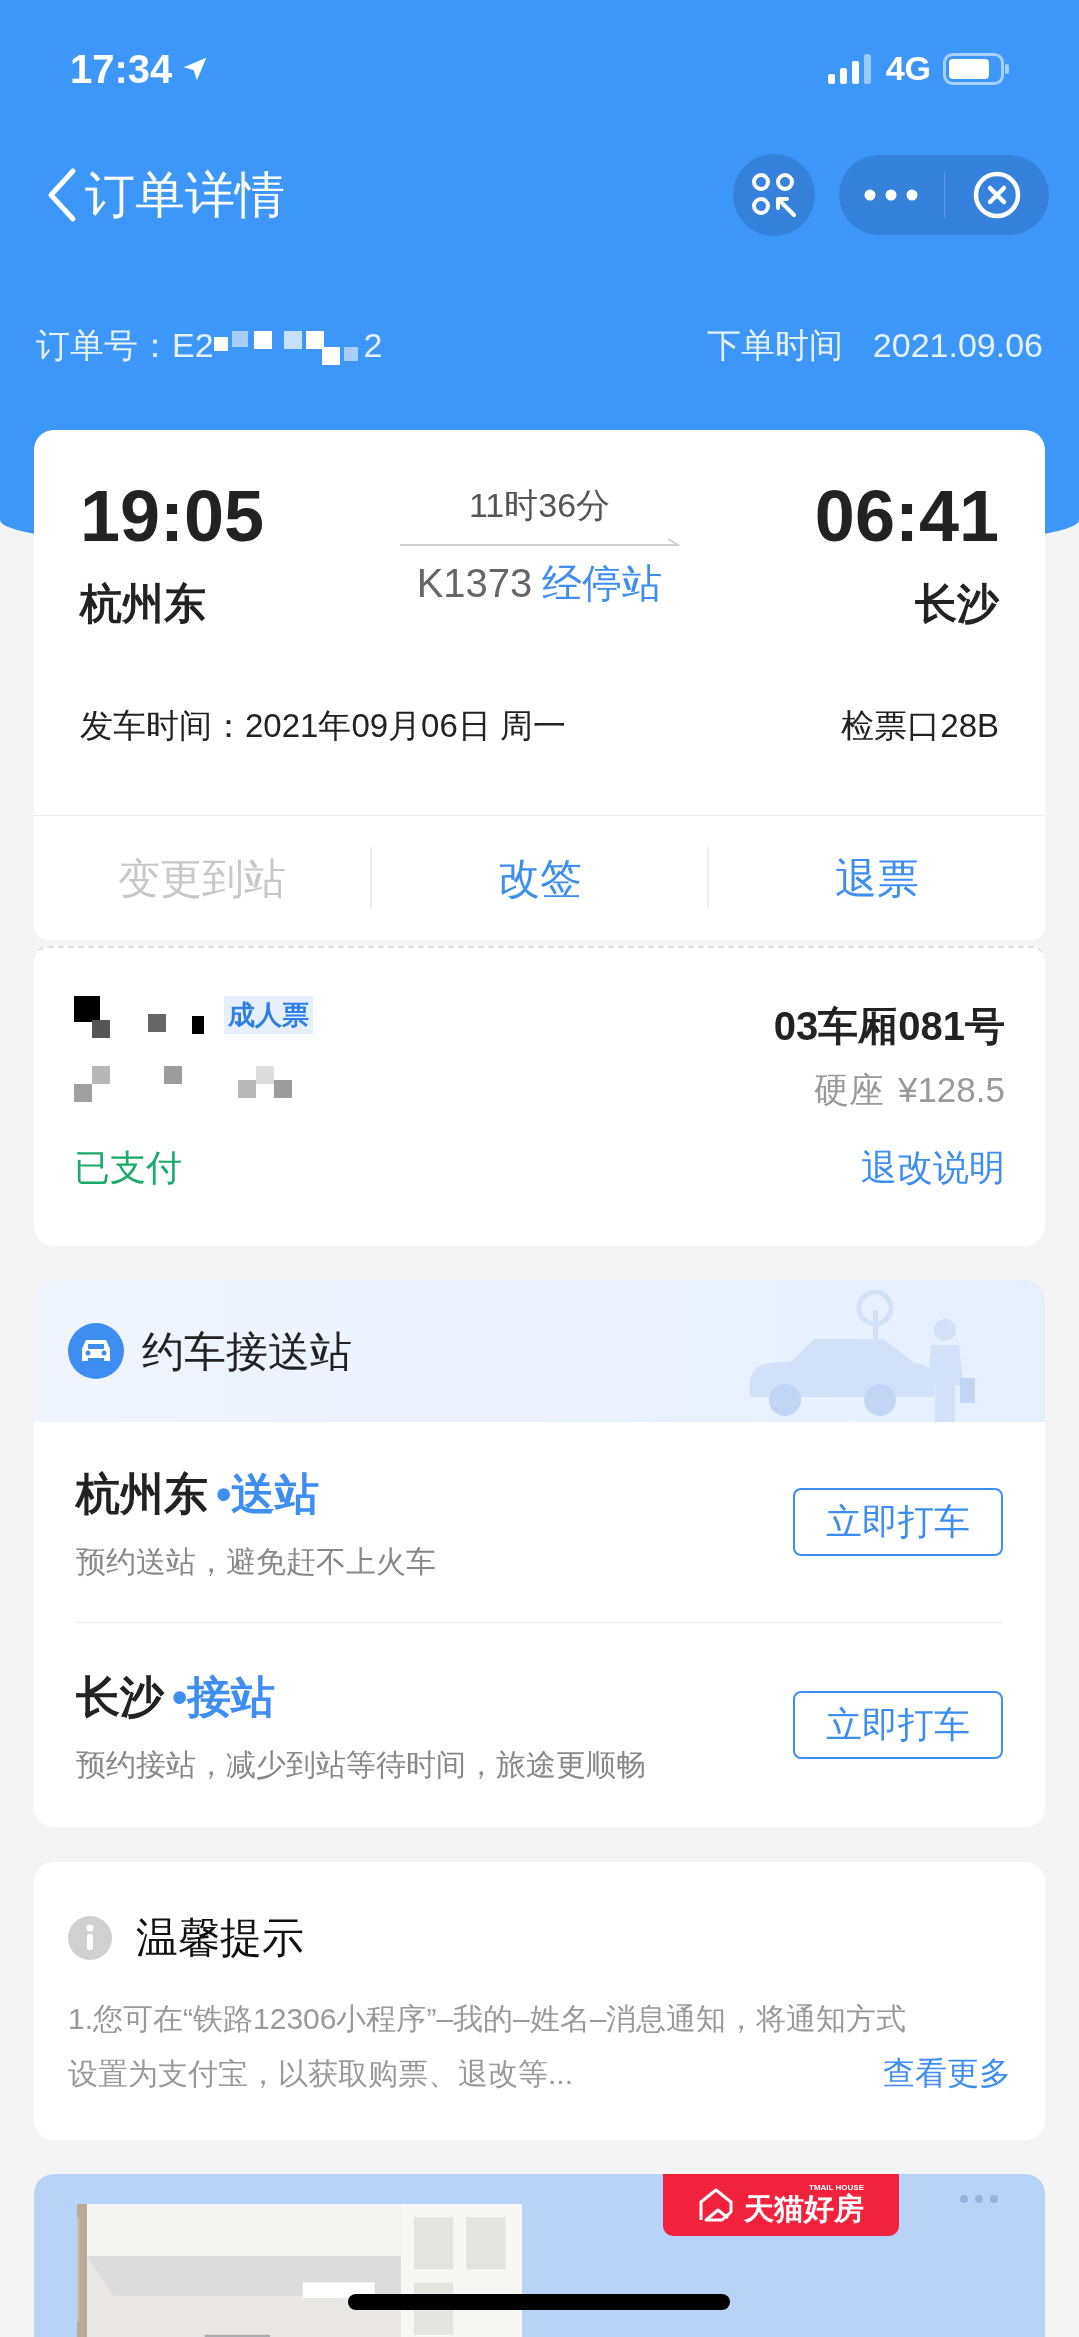  What do you see at coordinates (247, 1351) in the screenshot?
I see `ride-title: 约车接送站` at bounding box center [247, 1351].